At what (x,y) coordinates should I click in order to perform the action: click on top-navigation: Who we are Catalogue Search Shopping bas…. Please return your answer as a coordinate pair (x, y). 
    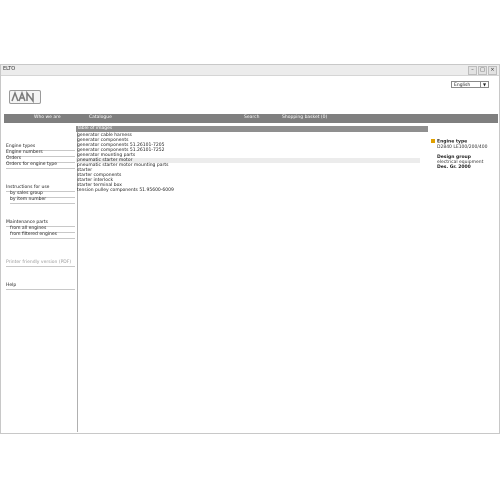
    Looking at the image, I should click on (251, 118).